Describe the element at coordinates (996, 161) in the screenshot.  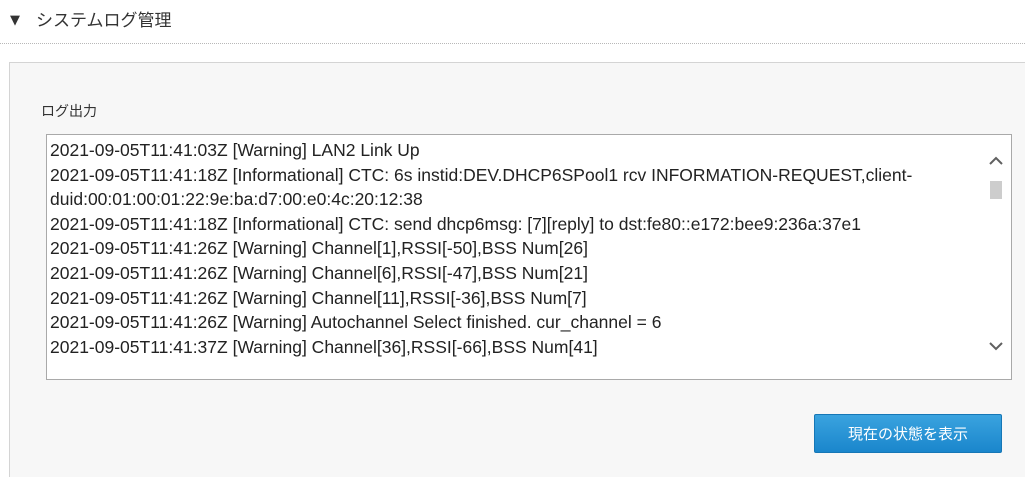
I see `chevron-up-icon` at that location.